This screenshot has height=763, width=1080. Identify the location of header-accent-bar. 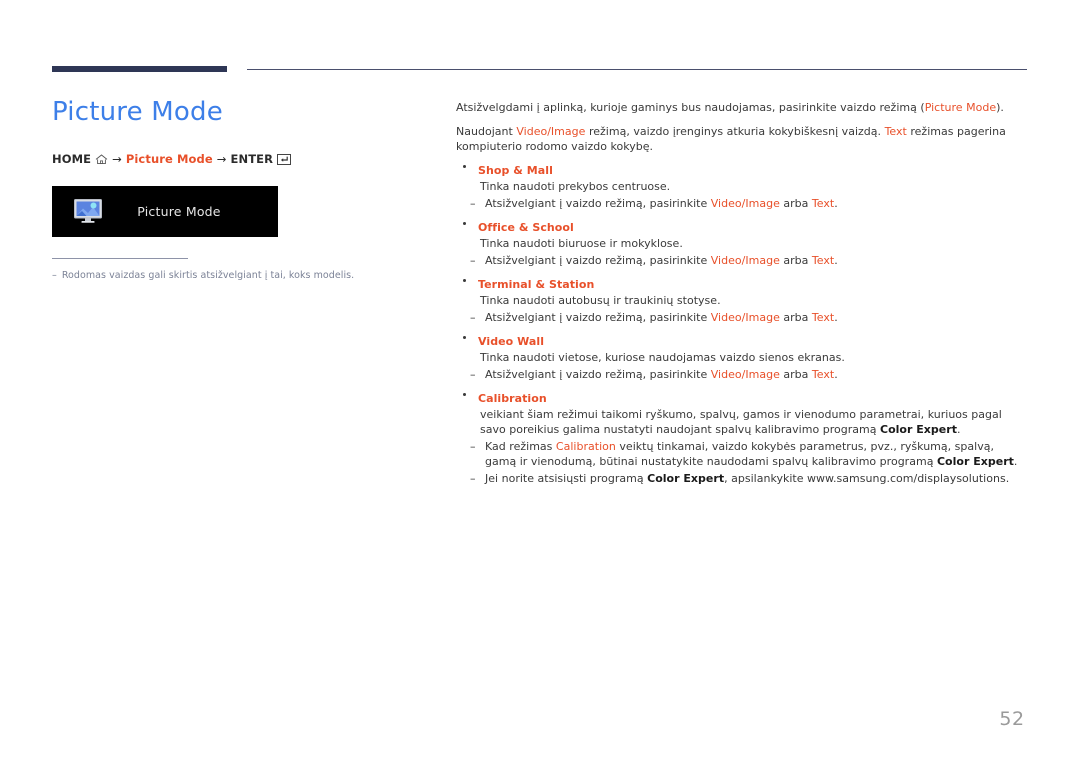
(139, 69).